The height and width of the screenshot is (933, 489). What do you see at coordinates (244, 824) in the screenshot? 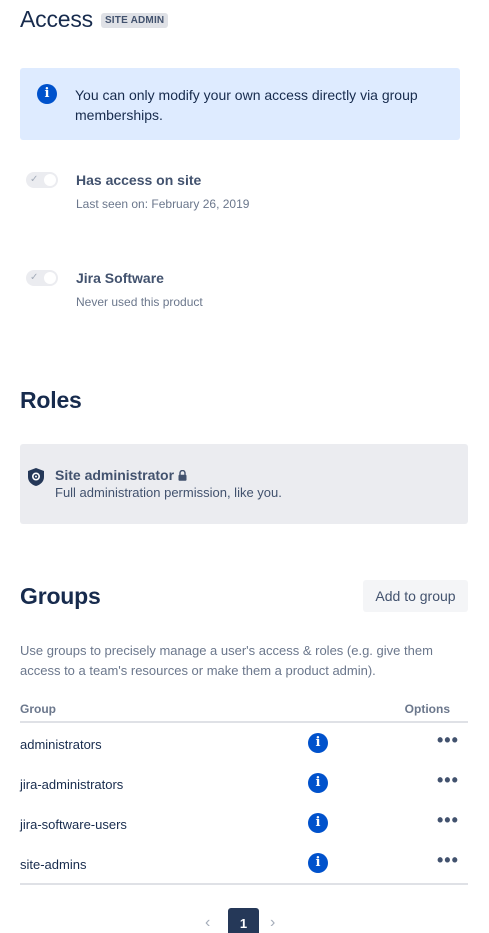
I see `table-row: jira-software-users i •••` at bounding box center [244, 824].